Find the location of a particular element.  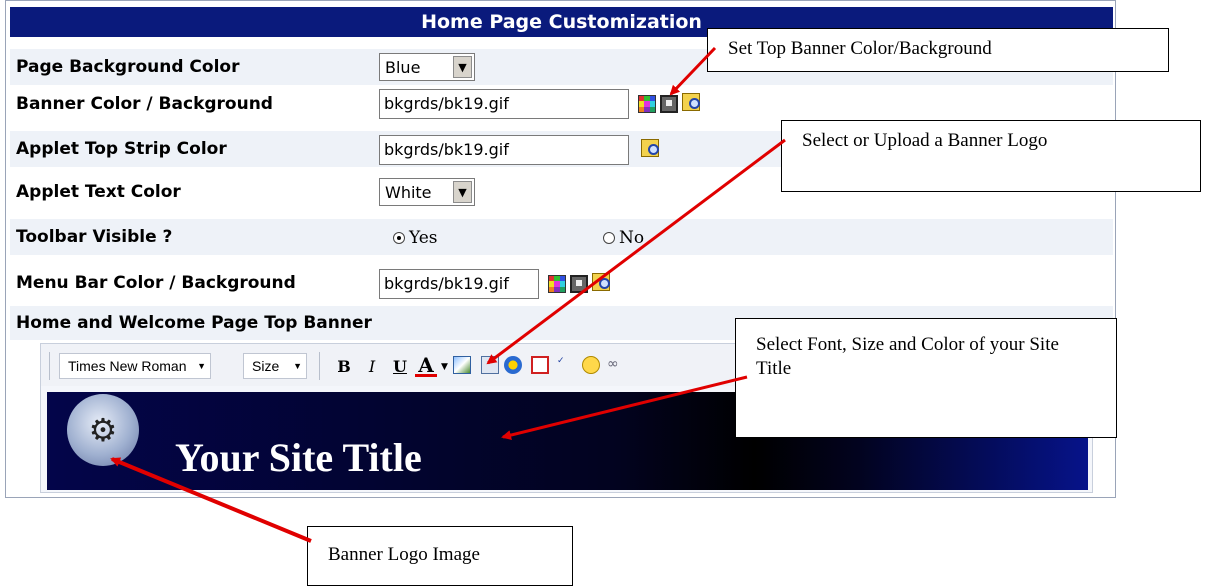

spellcheck-icon: ✓ is located at coordinates (566, 365).